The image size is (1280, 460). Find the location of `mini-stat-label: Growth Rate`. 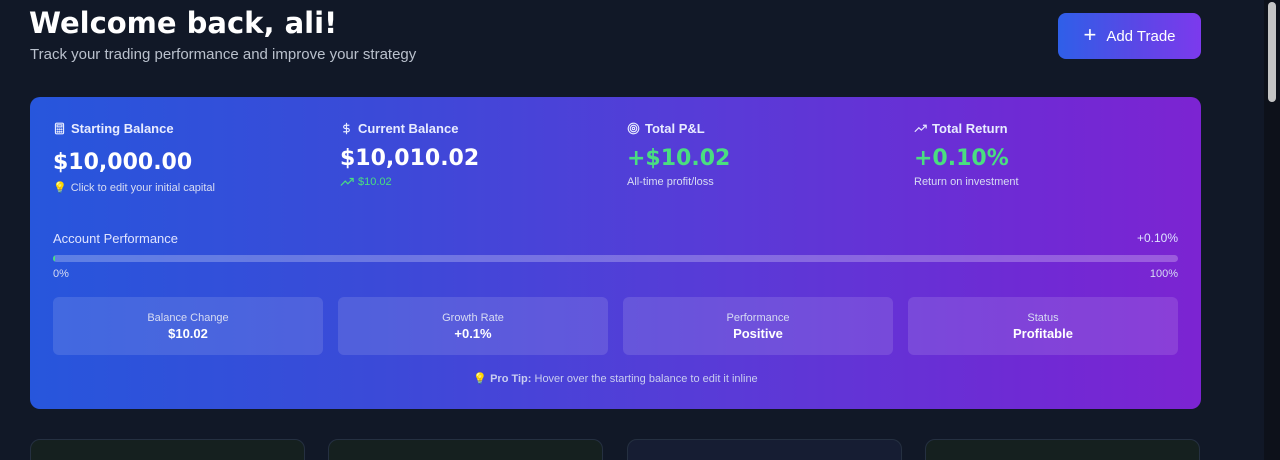

mini-stat-label: Growth Rate is located at coordinates (473, 317).